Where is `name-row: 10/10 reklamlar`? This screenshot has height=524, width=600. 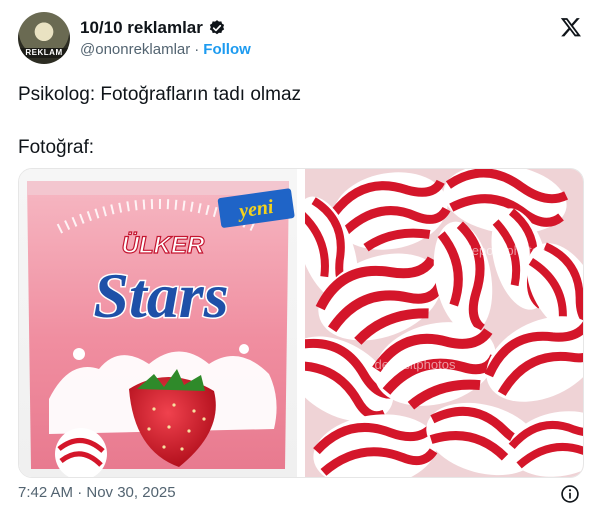
name-row: 10/10 reklamlar is located at coordinates (153, 28).